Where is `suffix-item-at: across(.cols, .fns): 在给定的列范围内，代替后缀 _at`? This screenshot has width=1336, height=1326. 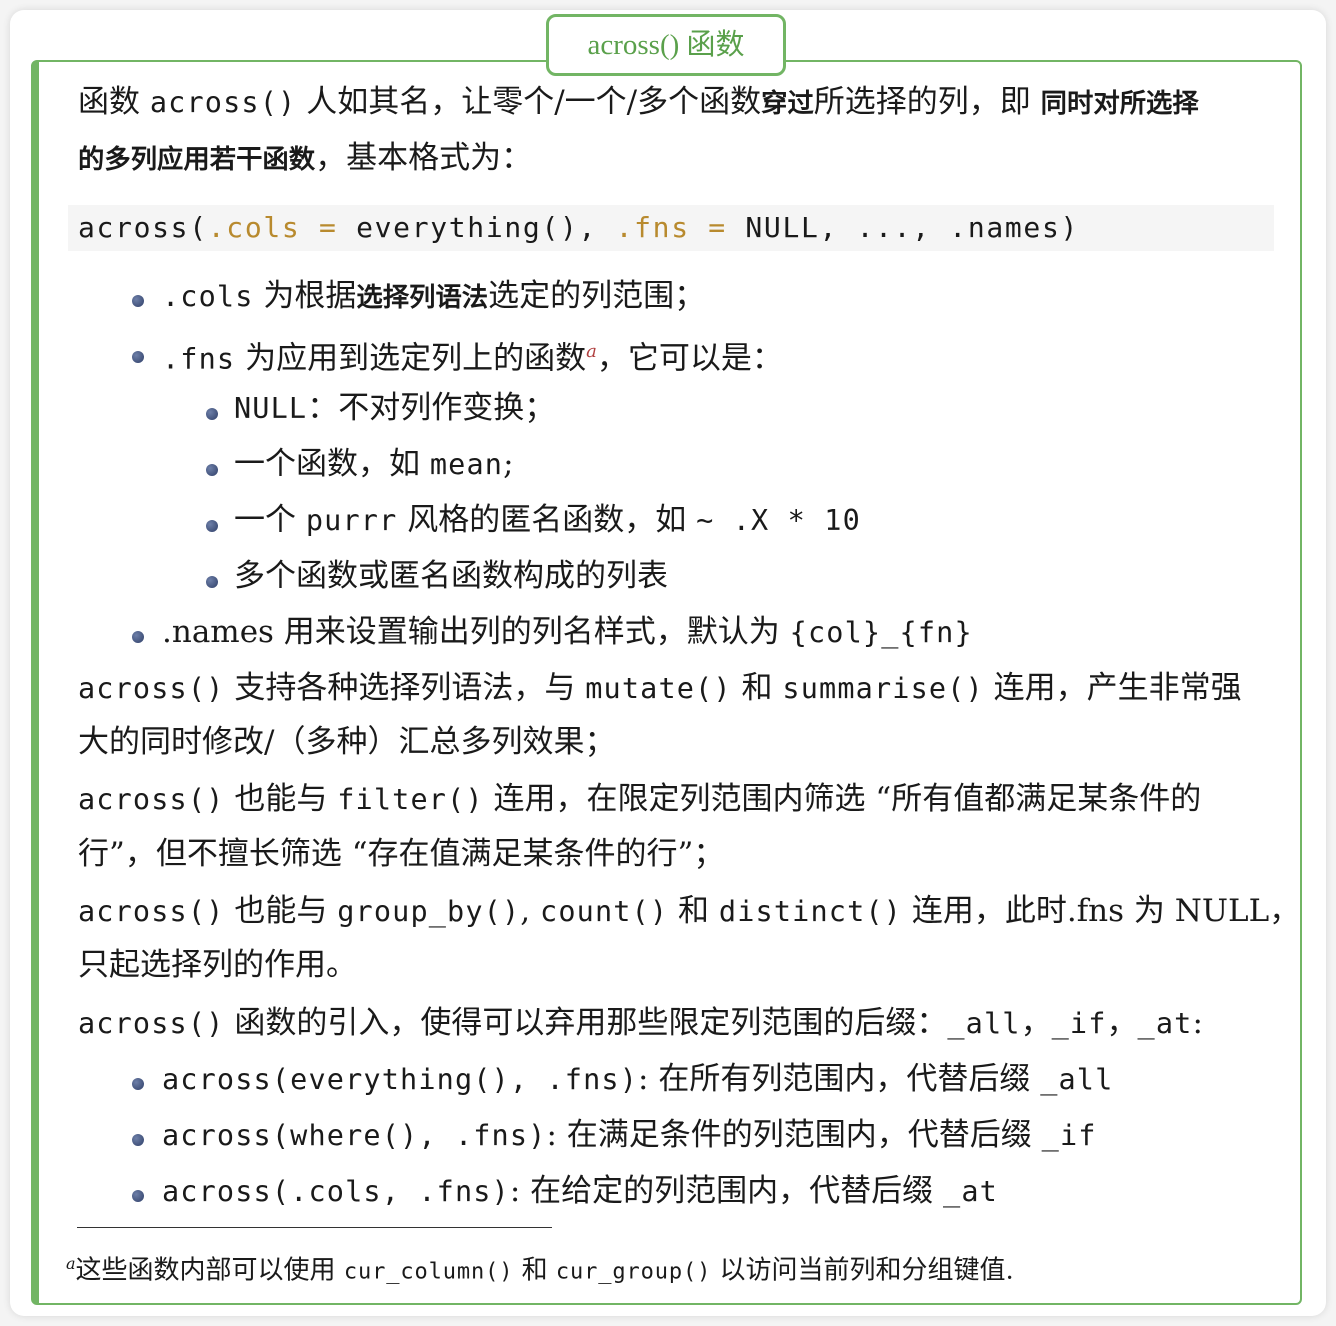 suffix-item-at: across(.cols, .fns): 在给定的列范围内，代替后缀 _at is located at coordinates (580, 1191).